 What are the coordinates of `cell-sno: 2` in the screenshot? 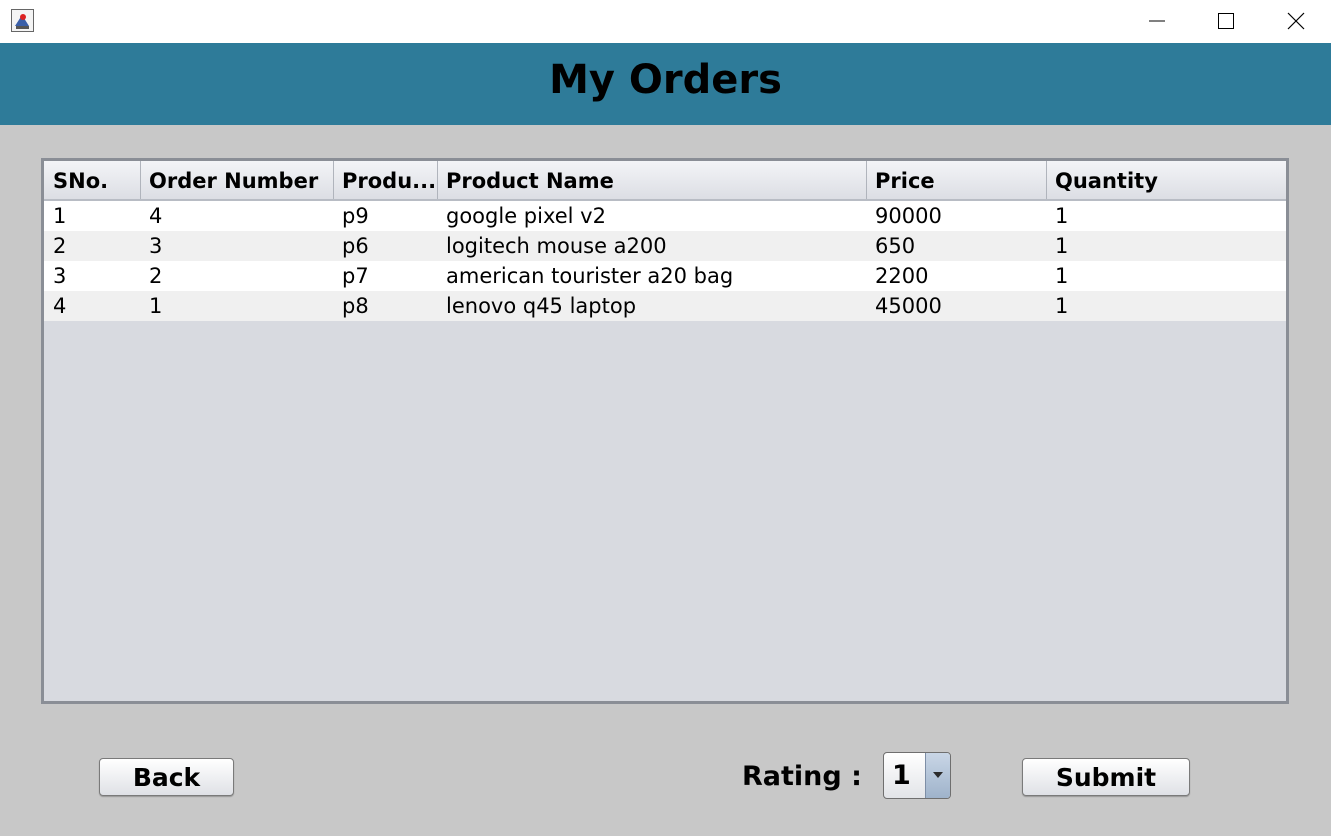 It's located at (60, 246).